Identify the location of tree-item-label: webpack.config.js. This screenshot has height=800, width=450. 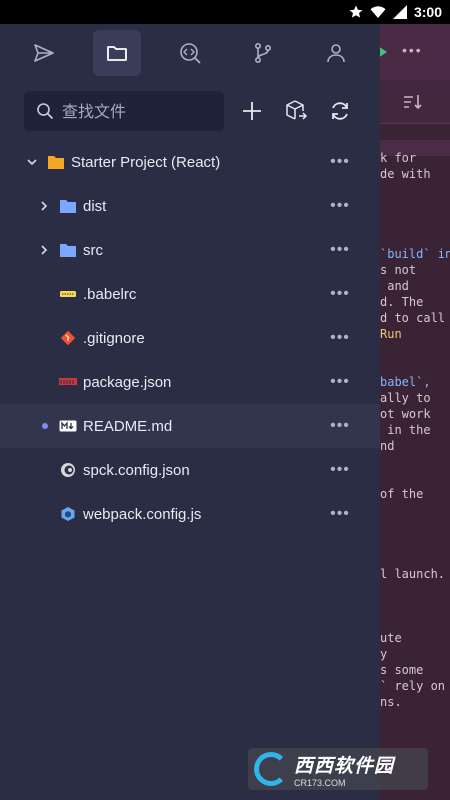
(142, 514).